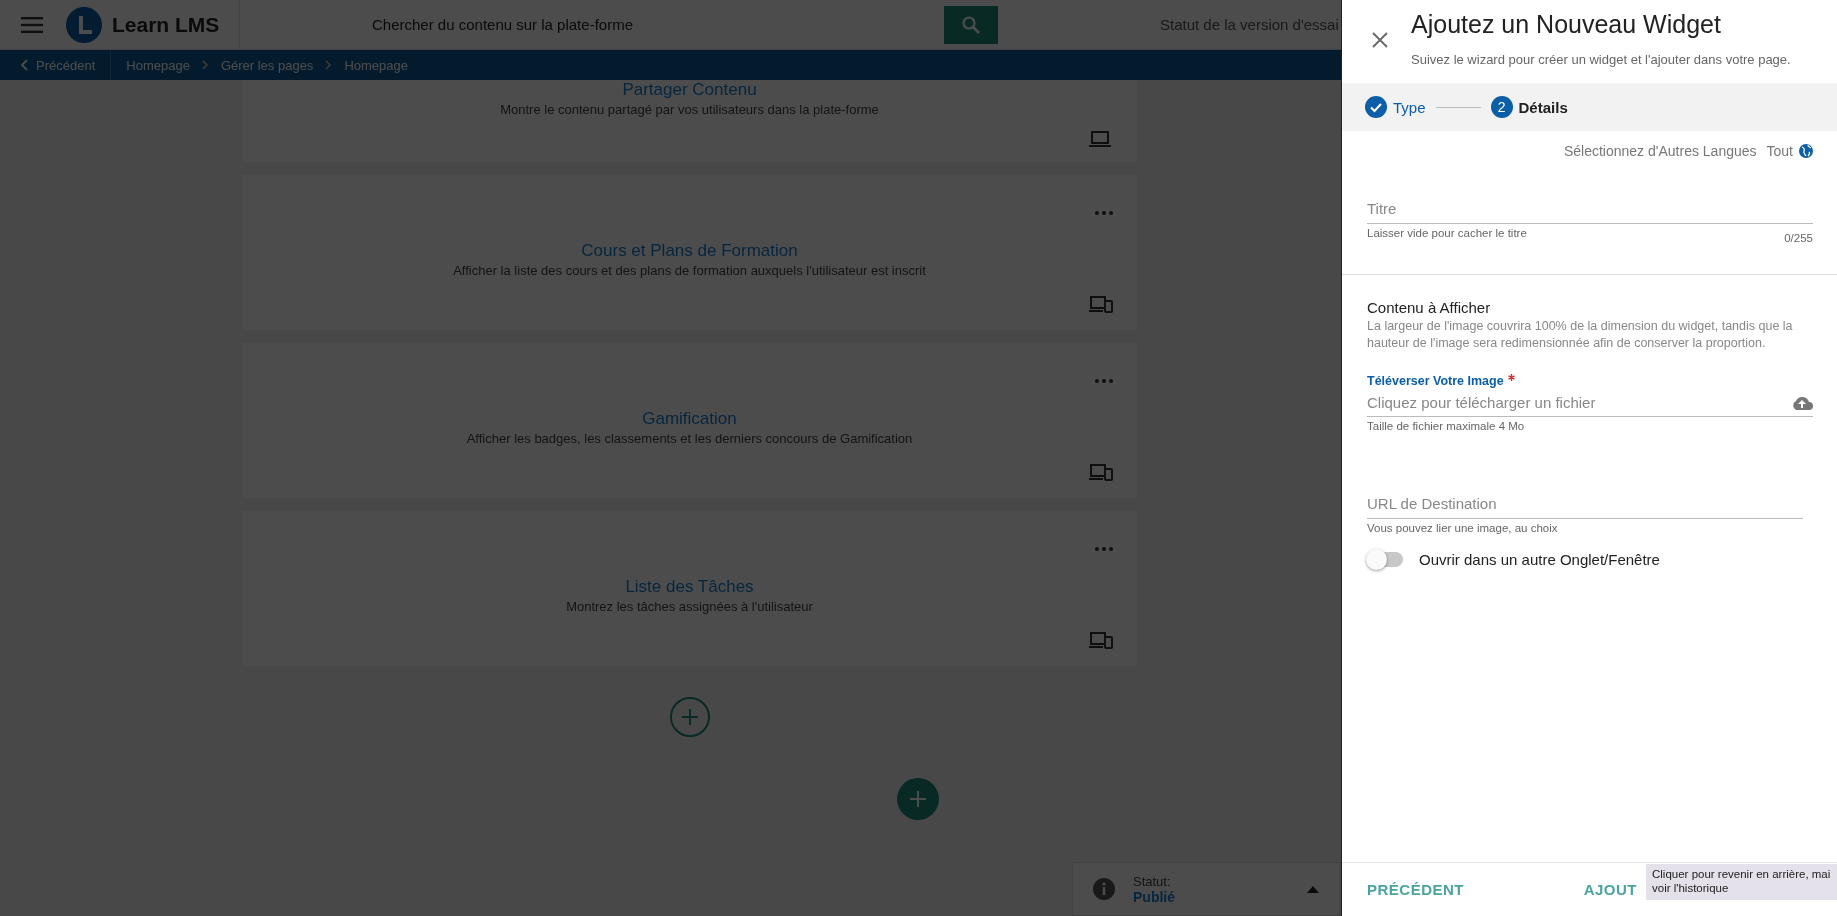 The width and height of the screenshot is (1837, 916). Describe the element at coordinates (1691, 888) in the screenshot. I see `tooltip-text: voir l'historique` at that location.